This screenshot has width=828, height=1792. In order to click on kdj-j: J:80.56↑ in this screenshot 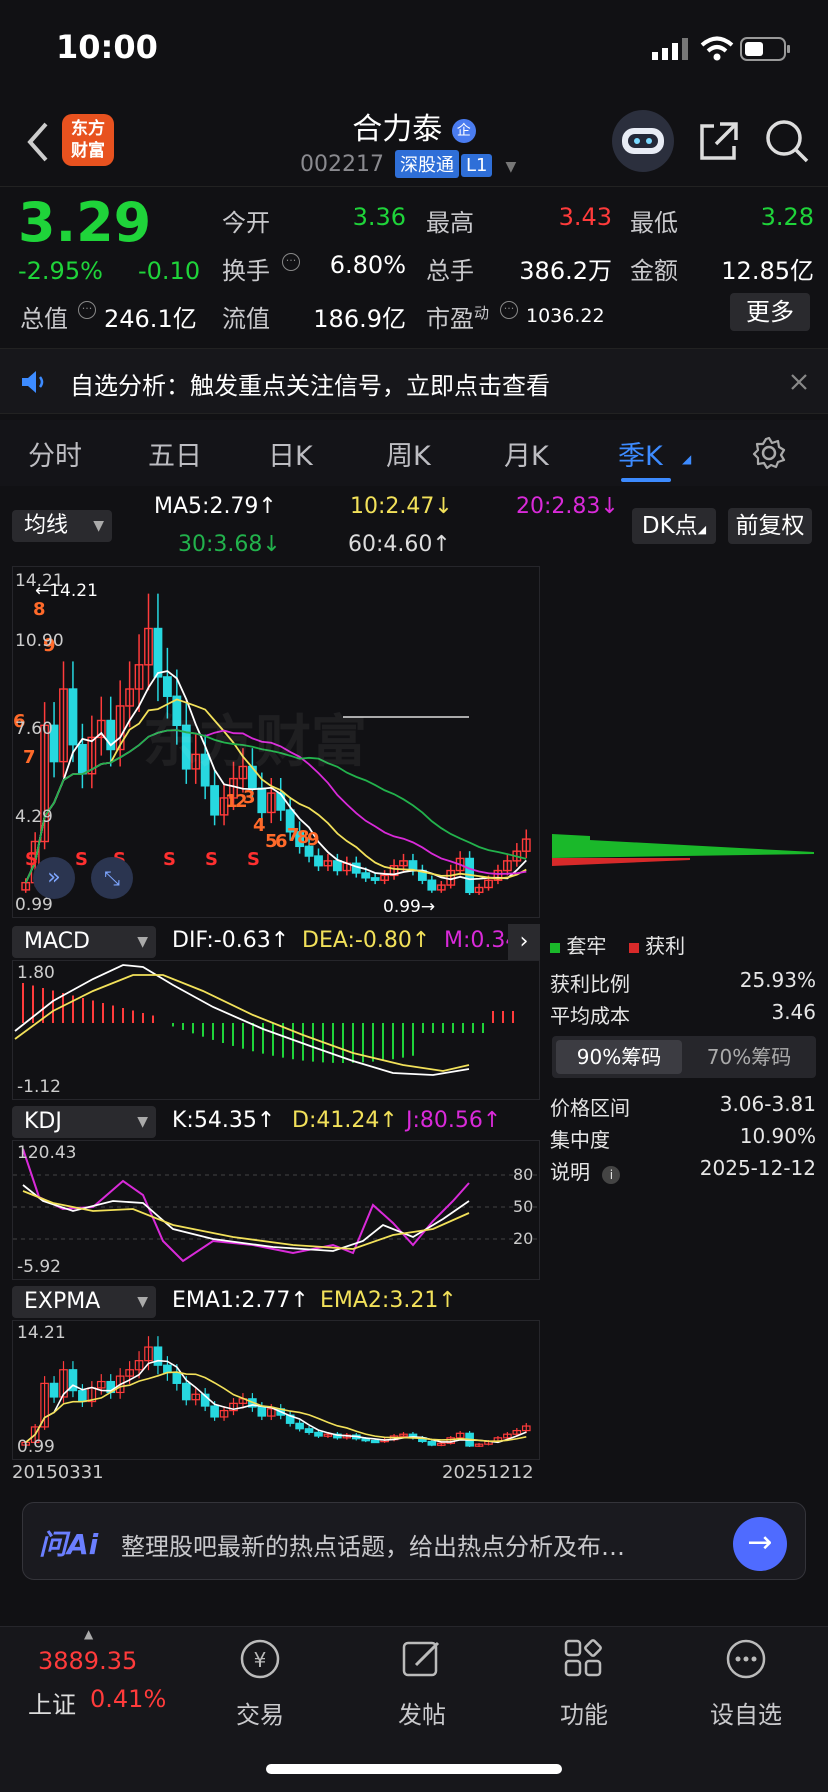, I will do `click(454, 1120)`.